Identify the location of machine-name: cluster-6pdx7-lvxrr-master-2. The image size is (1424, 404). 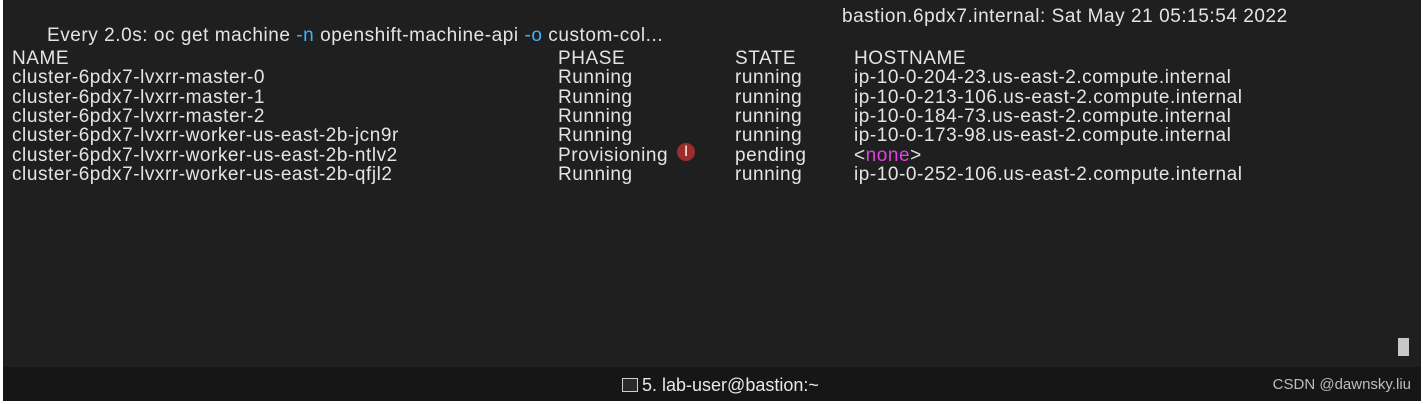
(138, 116).